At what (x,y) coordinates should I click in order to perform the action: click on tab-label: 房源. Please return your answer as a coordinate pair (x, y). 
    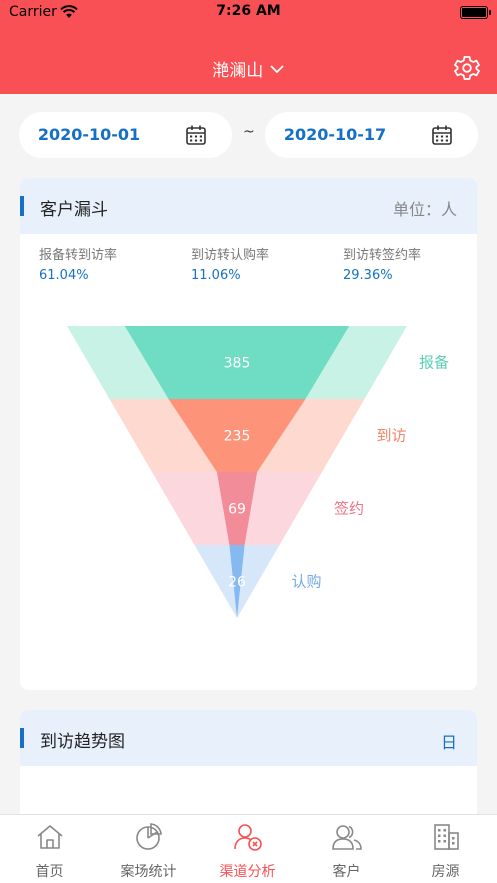
    Looking at the image, I should click on (445, 872).